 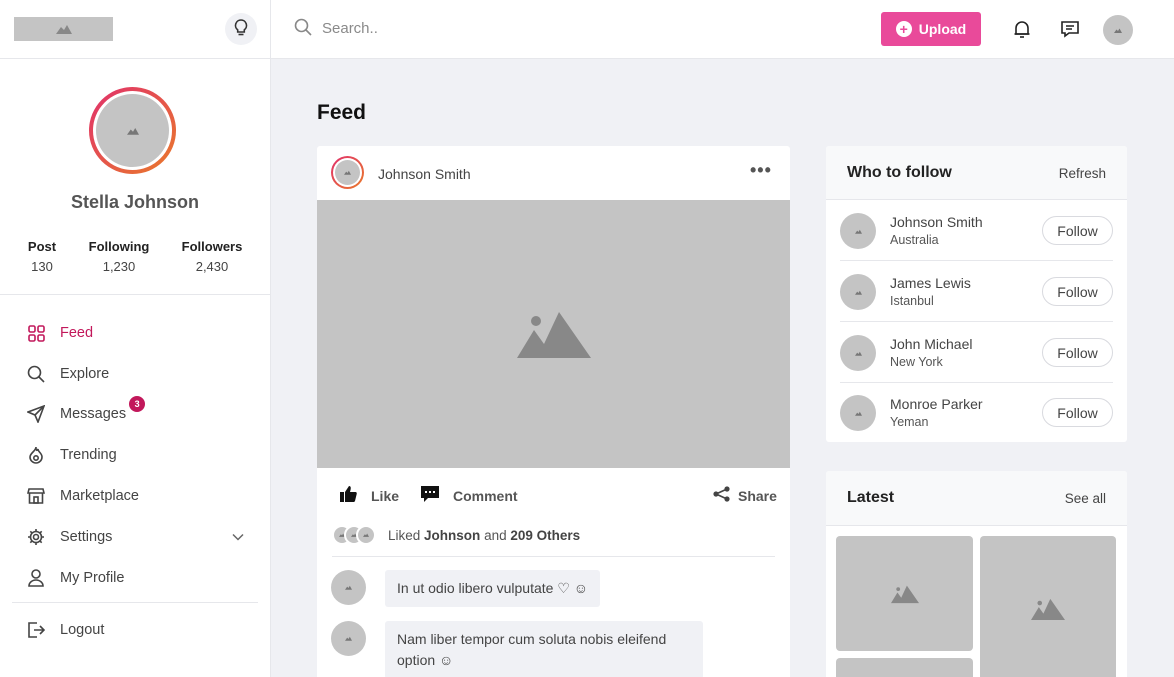 What do you see at coordinates (270, 29) in the screenshot?
I see `header-divider` at bounding box center [270, 29].